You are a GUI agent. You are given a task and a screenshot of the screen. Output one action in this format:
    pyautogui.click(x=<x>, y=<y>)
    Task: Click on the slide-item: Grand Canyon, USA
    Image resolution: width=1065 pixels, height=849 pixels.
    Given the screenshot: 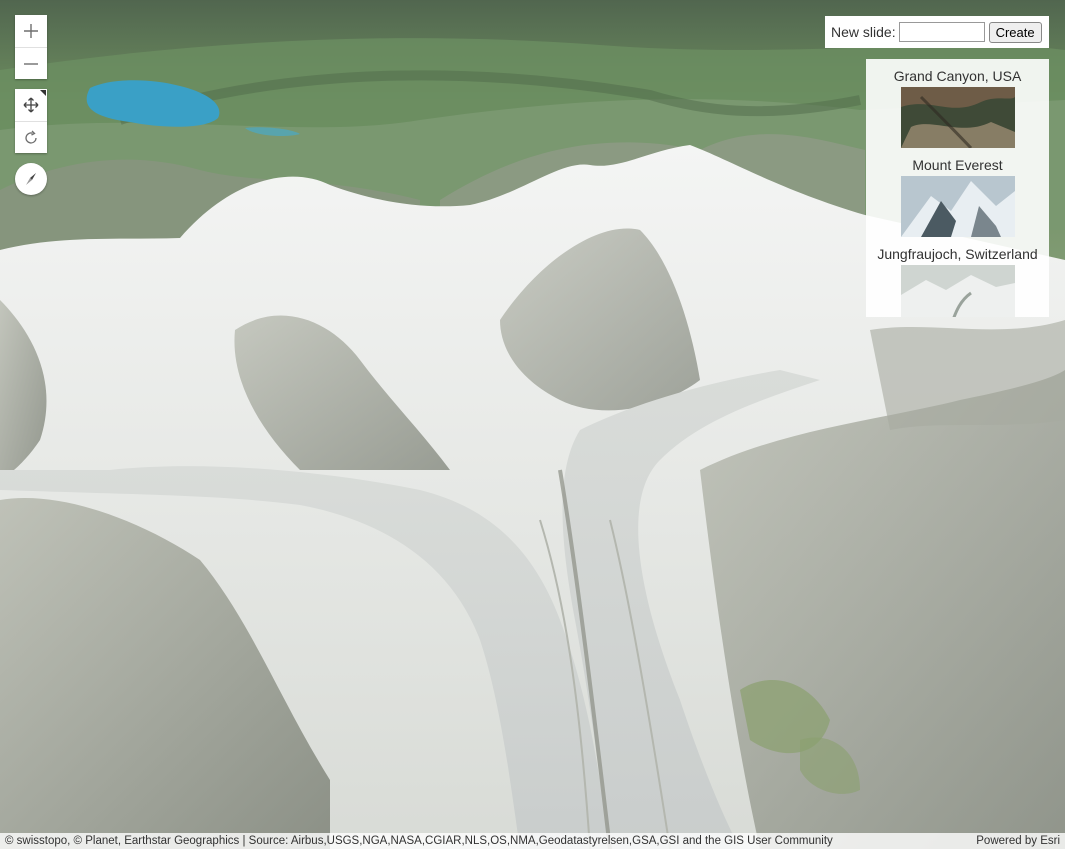 What is the action you would take?
    pyautogui.click(x=957, y=108)
    